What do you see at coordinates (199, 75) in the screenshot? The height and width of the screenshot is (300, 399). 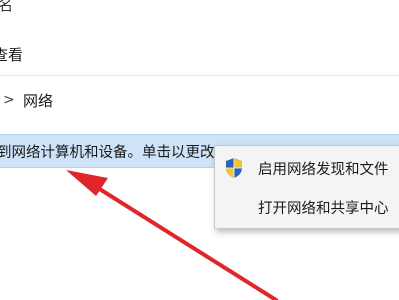 I see `ribbon-divider` at bounding box center [199, 75].